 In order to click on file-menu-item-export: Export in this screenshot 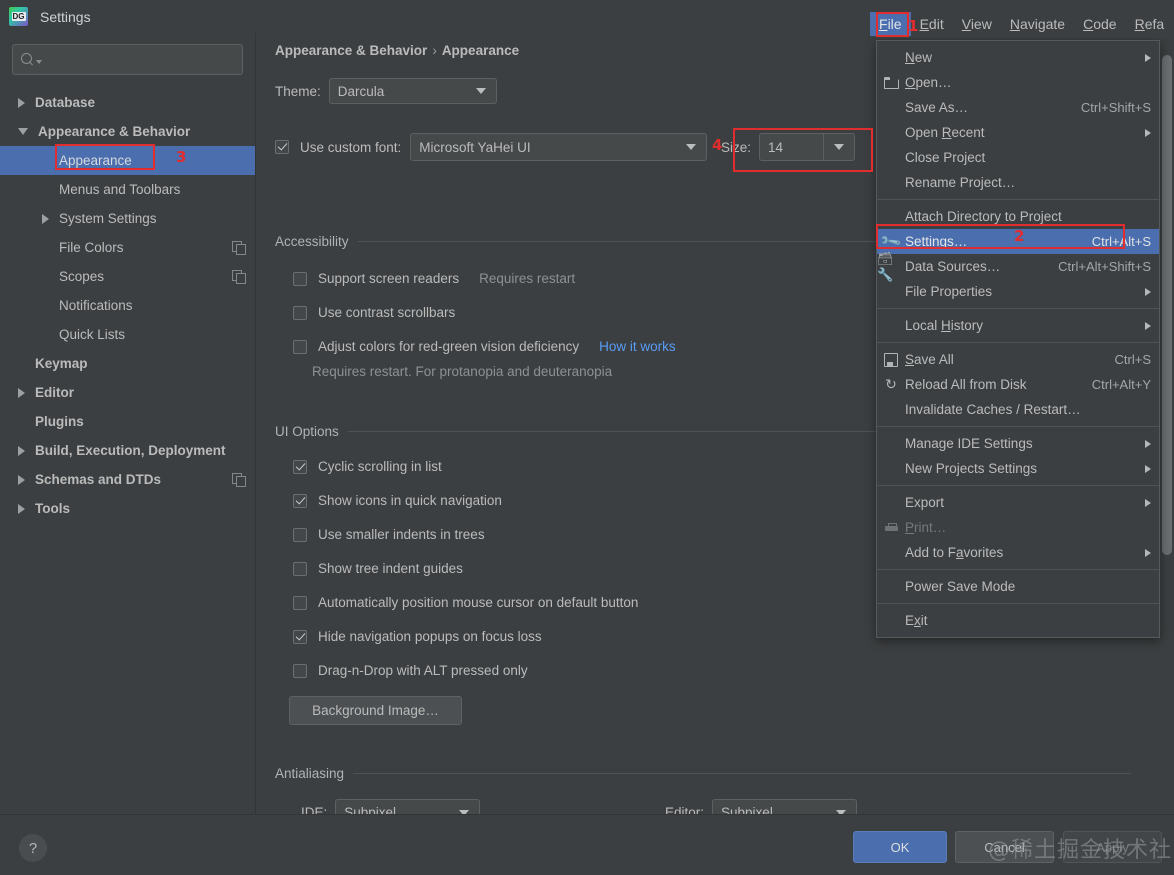, I will do `click(1018, 502)`.